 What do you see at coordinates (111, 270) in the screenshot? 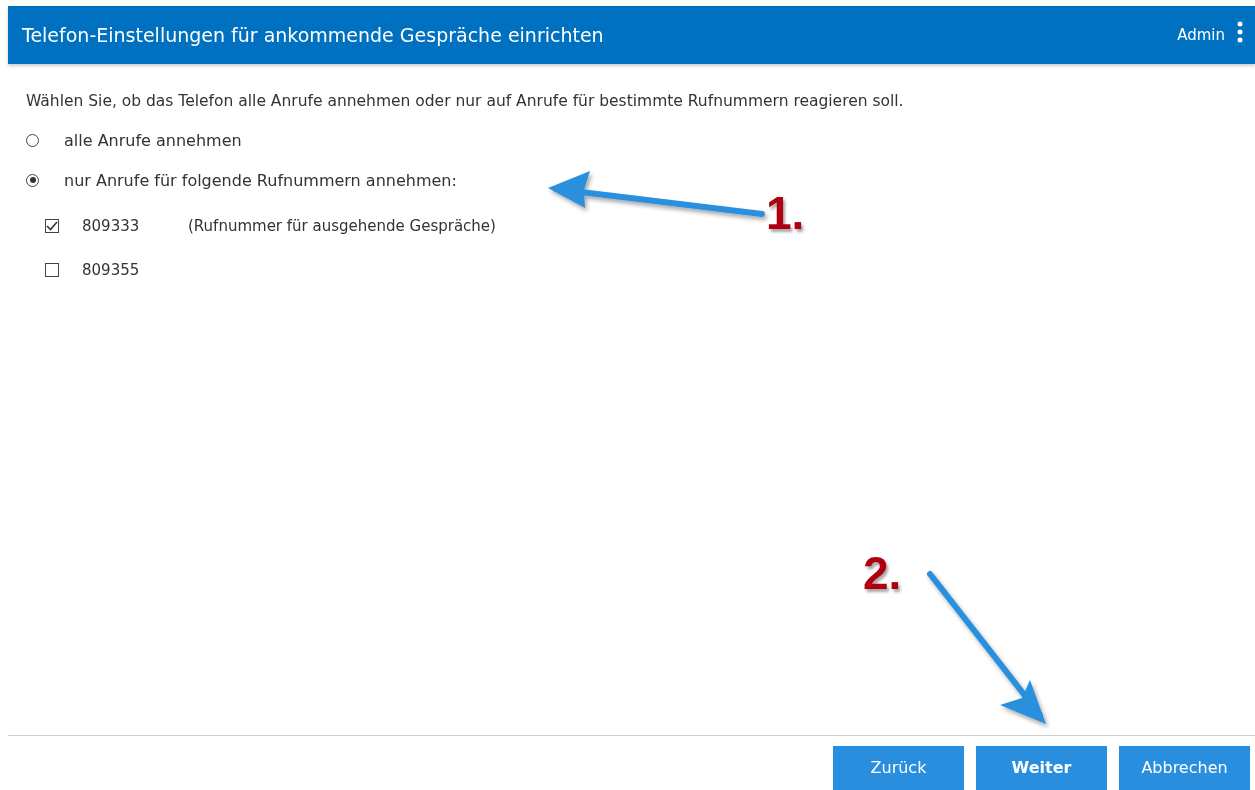
I see `phone-number: 809355` at bounding box center [111, 270].